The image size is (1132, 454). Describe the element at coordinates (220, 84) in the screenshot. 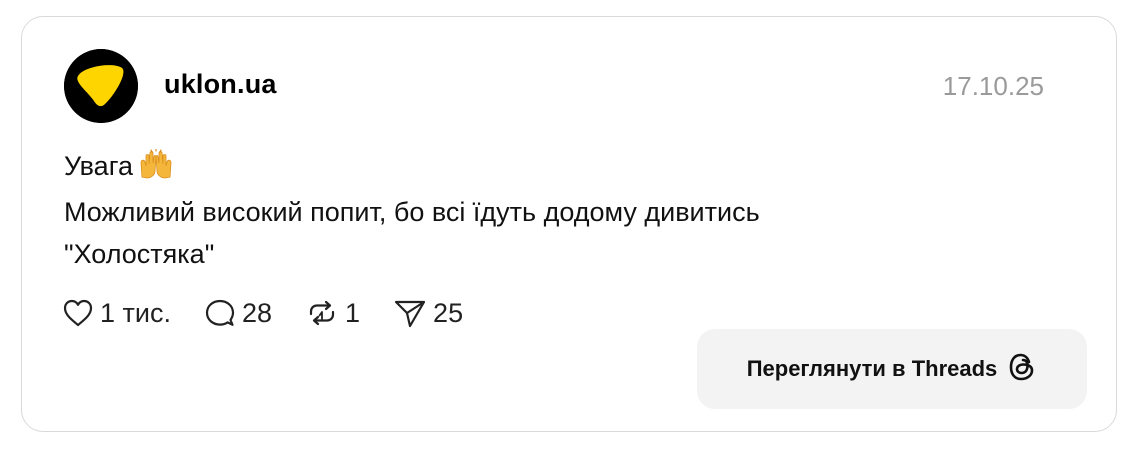

I see `post-username: uklon.ua` at that location.